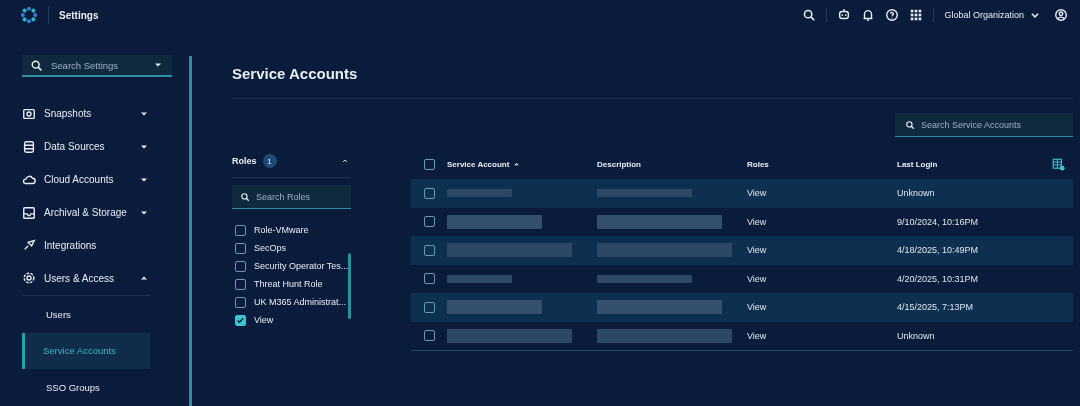  Describe the element at coordinates (29, 146) in the screenshot. I see `database-icon` at that location.